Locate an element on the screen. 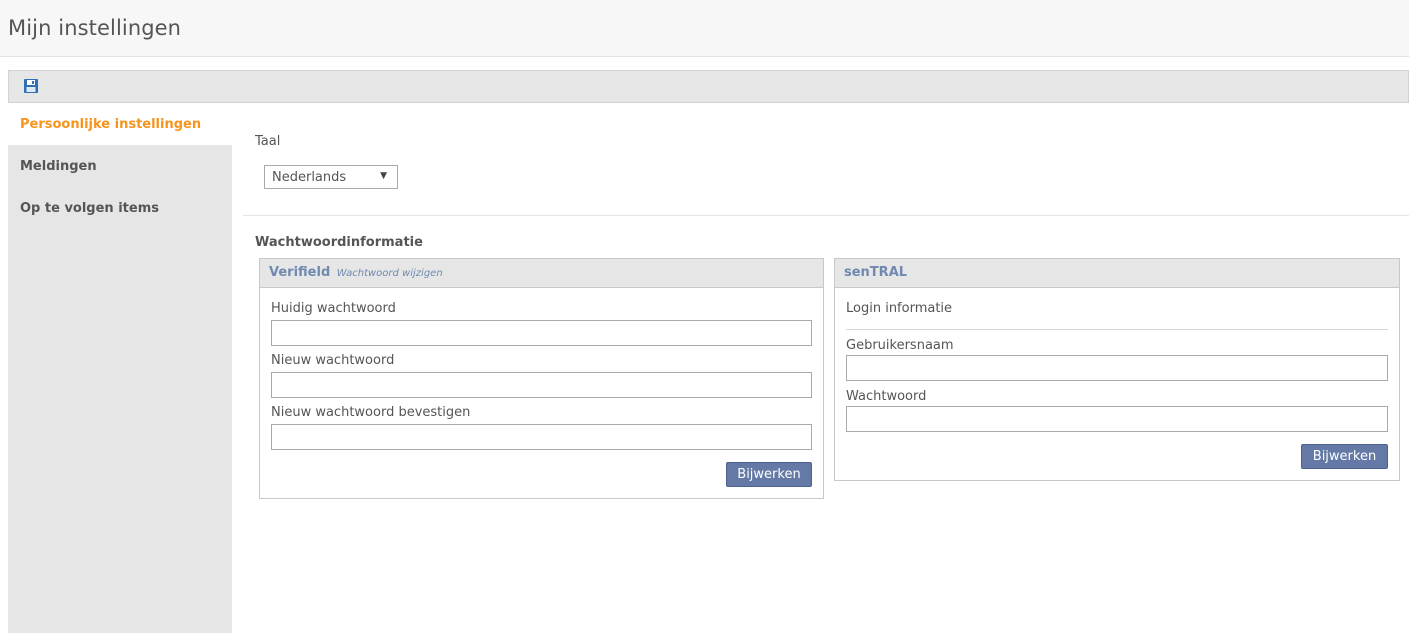  password-section-heading: Wachtwoordinformatie is located at coordinates (339, 242).